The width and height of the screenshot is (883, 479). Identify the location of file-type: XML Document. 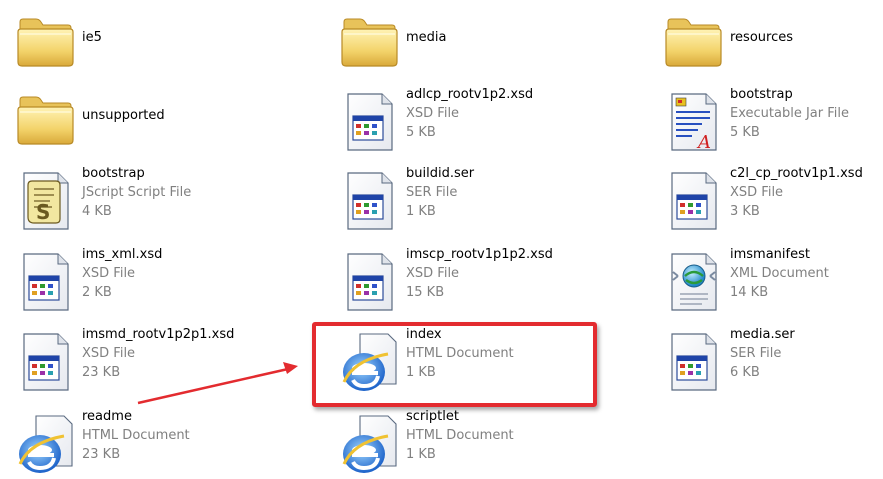
(779, 273).